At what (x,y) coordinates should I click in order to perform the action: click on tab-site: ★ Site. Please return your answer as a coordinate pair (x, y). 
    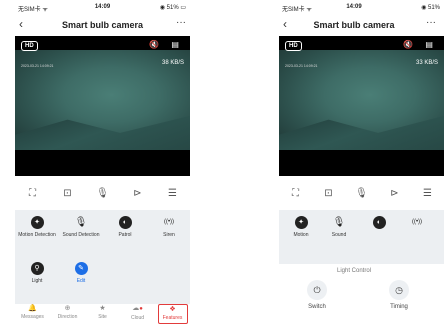
    Looking at the image, I should click on (103, 314).